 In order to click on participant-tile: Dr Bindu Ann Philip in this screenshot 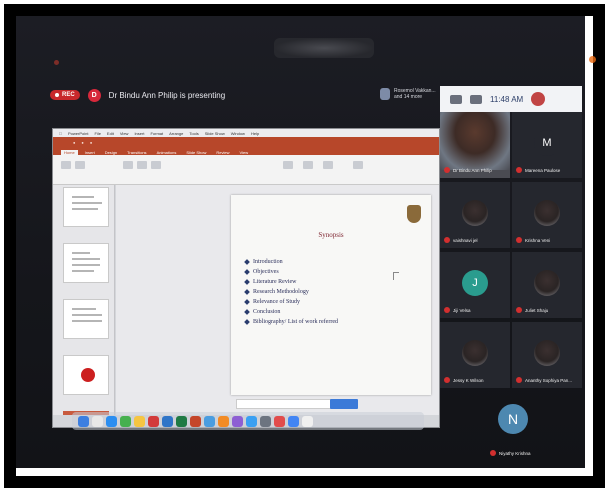, I will do `click(475, 145)`.